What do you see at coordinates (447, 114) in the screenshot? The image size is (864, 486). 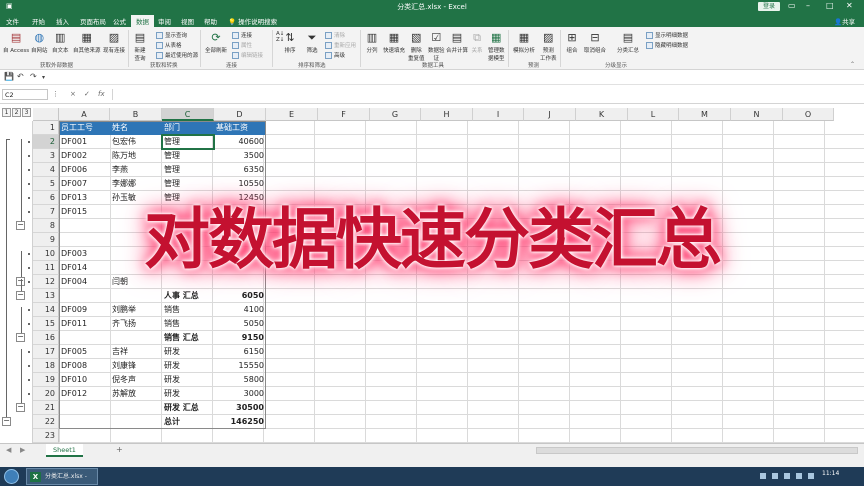 I see `column-header-h: H` at bounding box center [447, 114].